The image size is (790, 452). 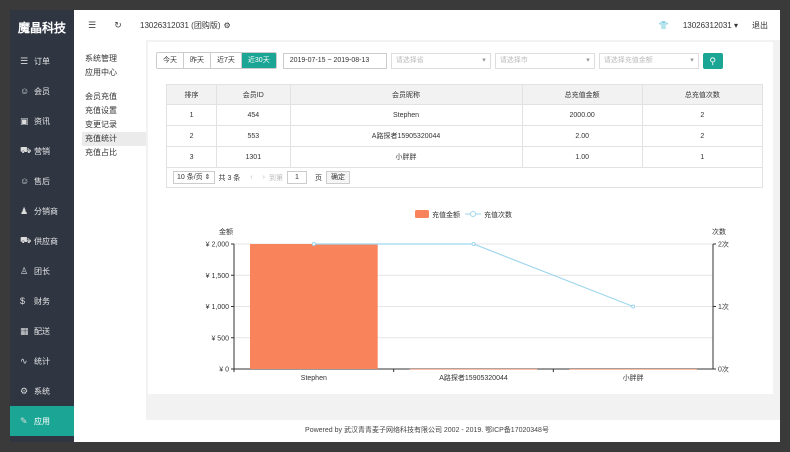 What do you see at coordinates (582, 157) in the screenshot?
I see `table-cell: 1.00` at bounding box center [582, 157].